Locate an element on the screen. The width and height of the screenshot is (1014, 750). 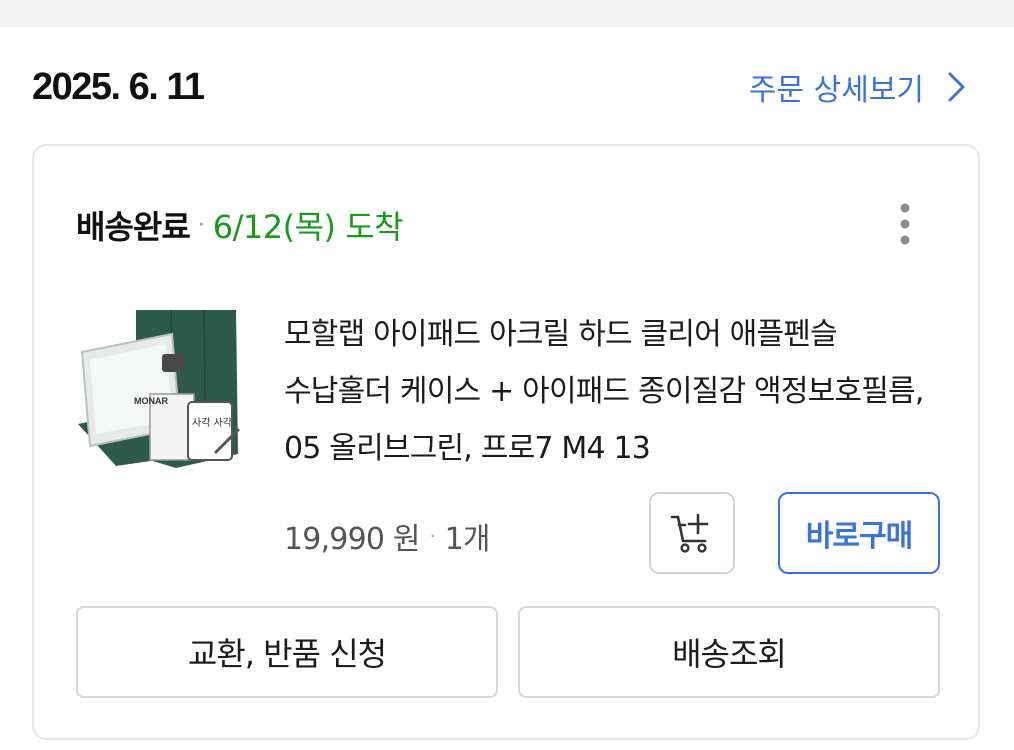
arrival-date: 6/12(목) 도착 is located at coordinates (308, 227).